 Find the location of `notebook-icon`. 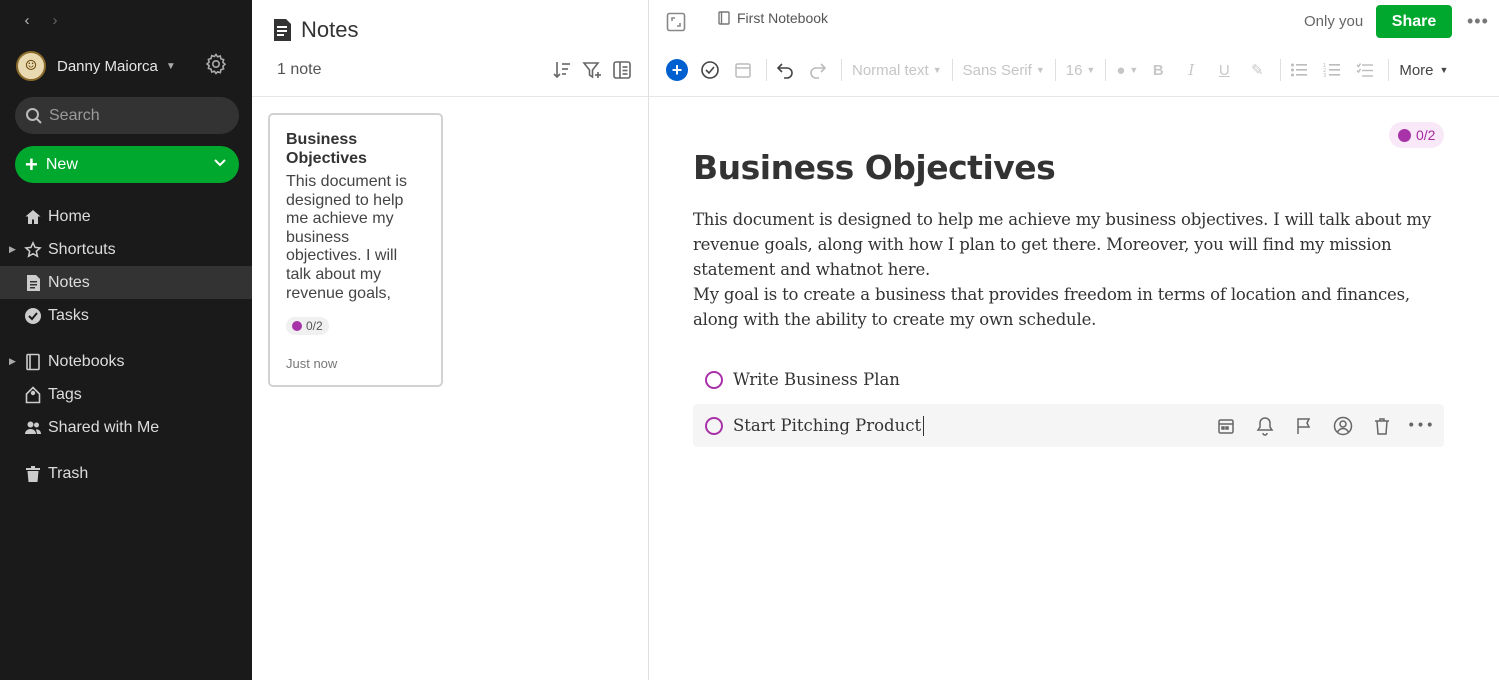

notebook-icon is located at coordinates (33, 362).